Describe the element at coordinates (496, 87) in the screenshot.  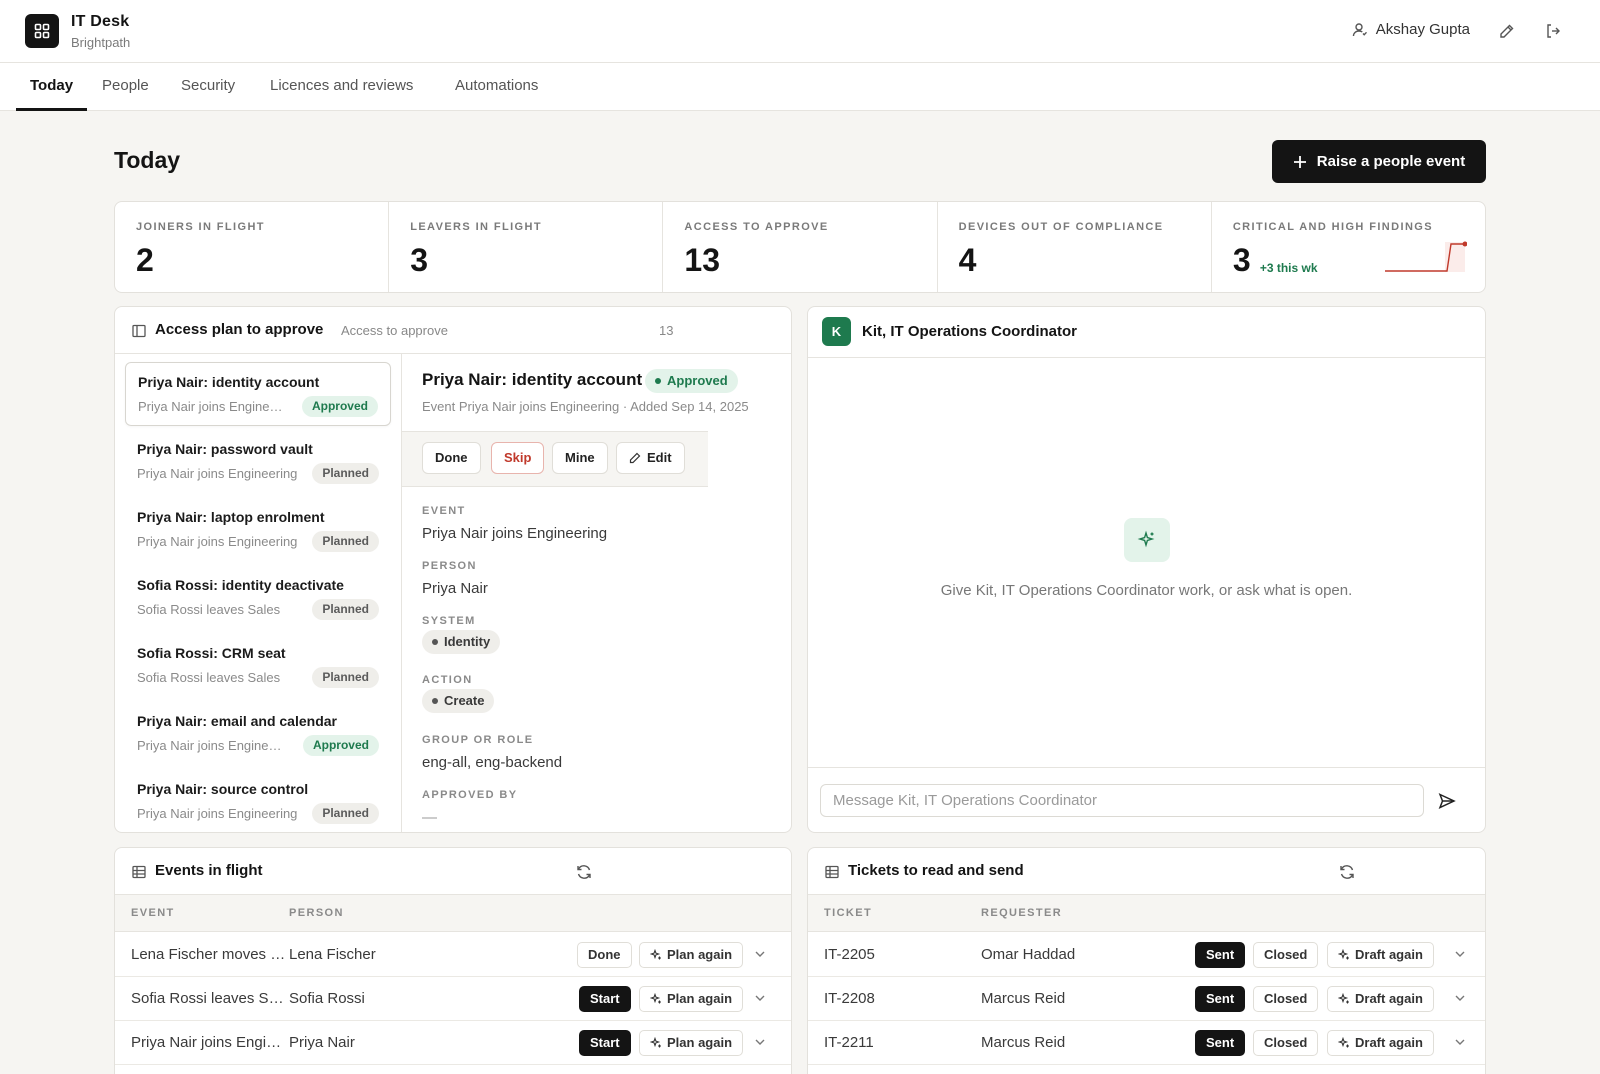
I see `tab-automations: Automations` at that location.